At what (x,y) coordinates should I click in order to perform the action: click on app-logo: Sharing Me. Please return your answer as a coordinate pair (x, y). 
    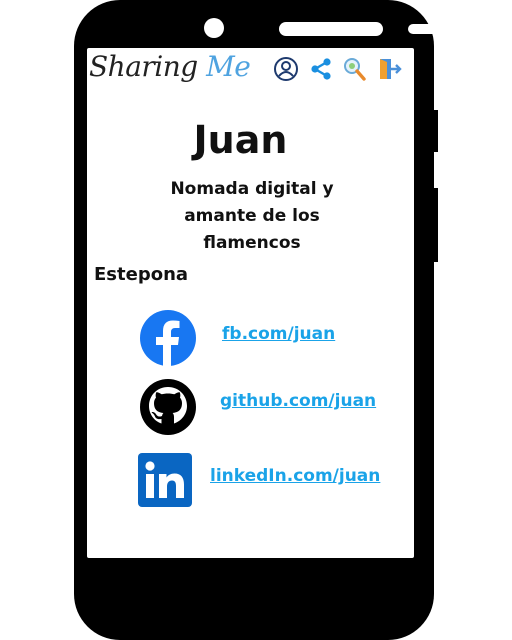
    Looking at the image, I should click on (170, 66).